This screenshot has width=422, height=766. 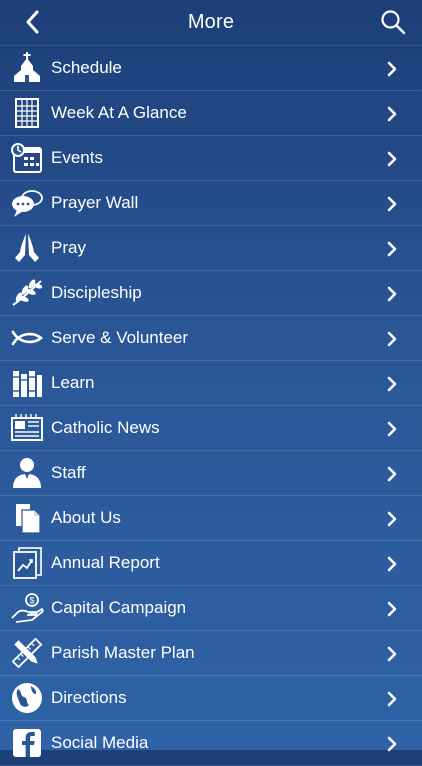 I want to click on menu-item-annual-report: Annual Report, so click(x=211, y=563).